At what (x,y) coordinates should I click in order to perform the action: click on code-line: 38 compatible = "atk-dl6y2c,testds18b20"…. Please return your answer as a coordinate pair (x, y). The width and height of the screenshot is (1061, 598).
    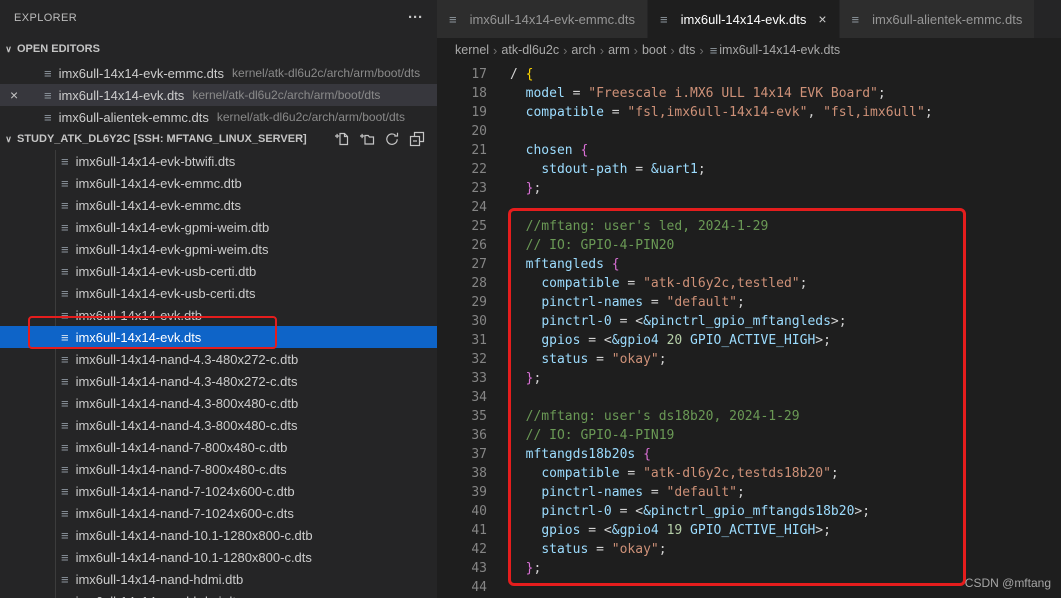
    Looking at the image, I should click on (749, 473).